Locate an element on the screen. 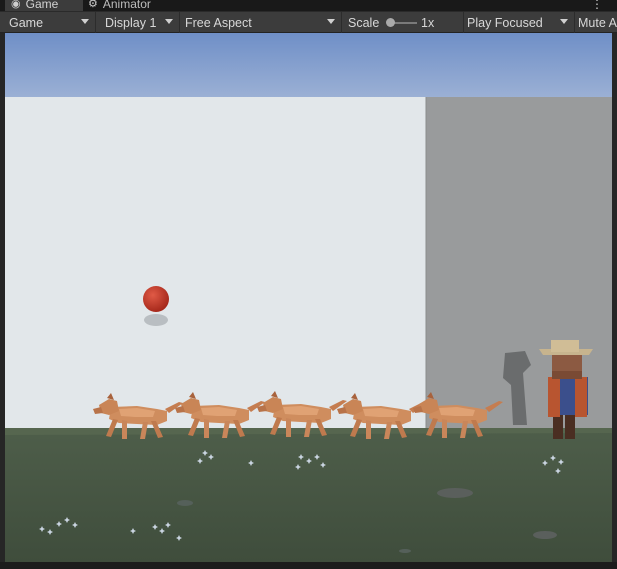  sky is located at coordinates (308, 68).